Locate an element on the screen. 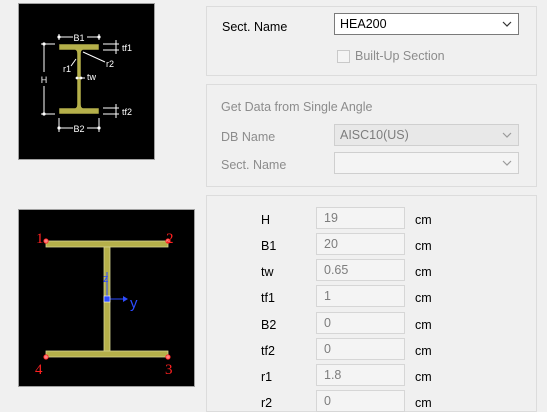 This screenshot has width=547, height=412. prop-r2-unit: cm is located at coordinates (423, 403).